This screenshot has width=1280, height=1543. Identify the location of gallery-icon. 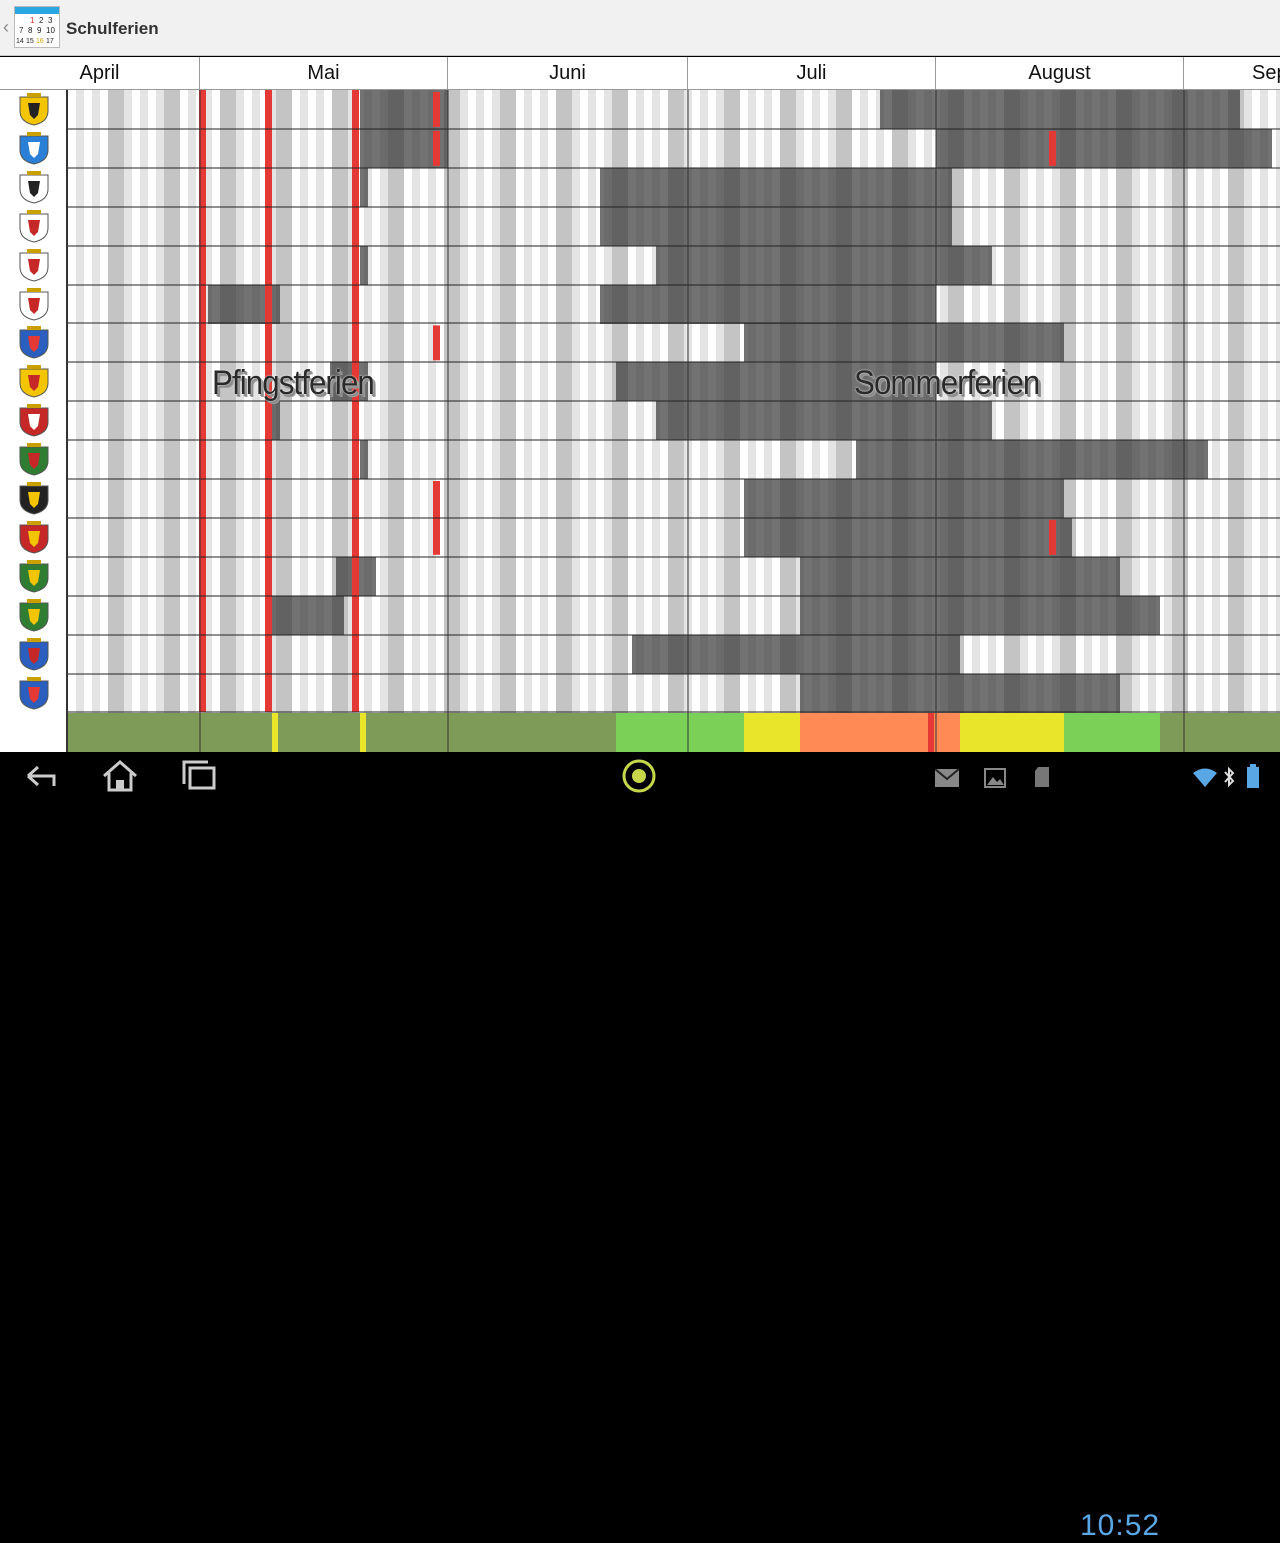
(995, 778).